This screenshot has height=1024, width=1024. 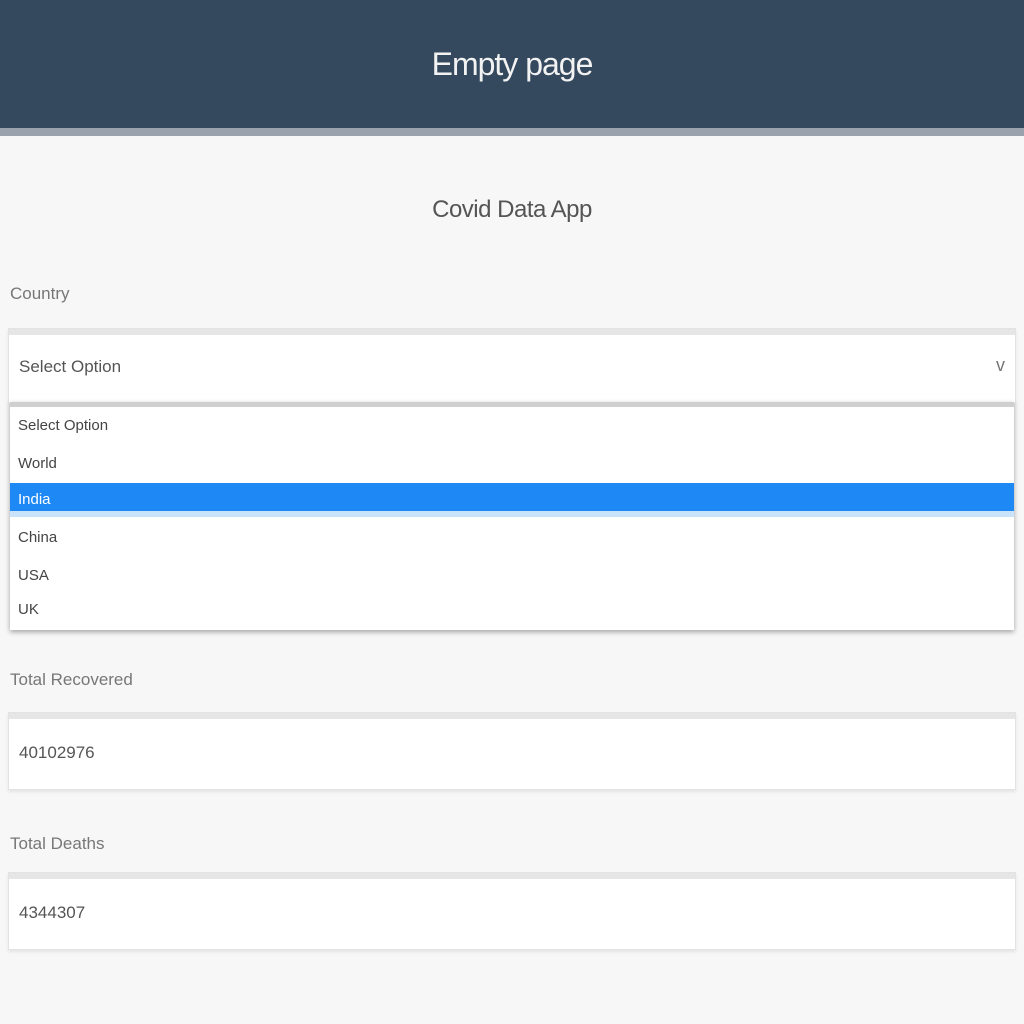 What do you see at coordinates (512, 366) in the screenshot?
I see `country-select: Select Option v` at bounding box center [512, 366].